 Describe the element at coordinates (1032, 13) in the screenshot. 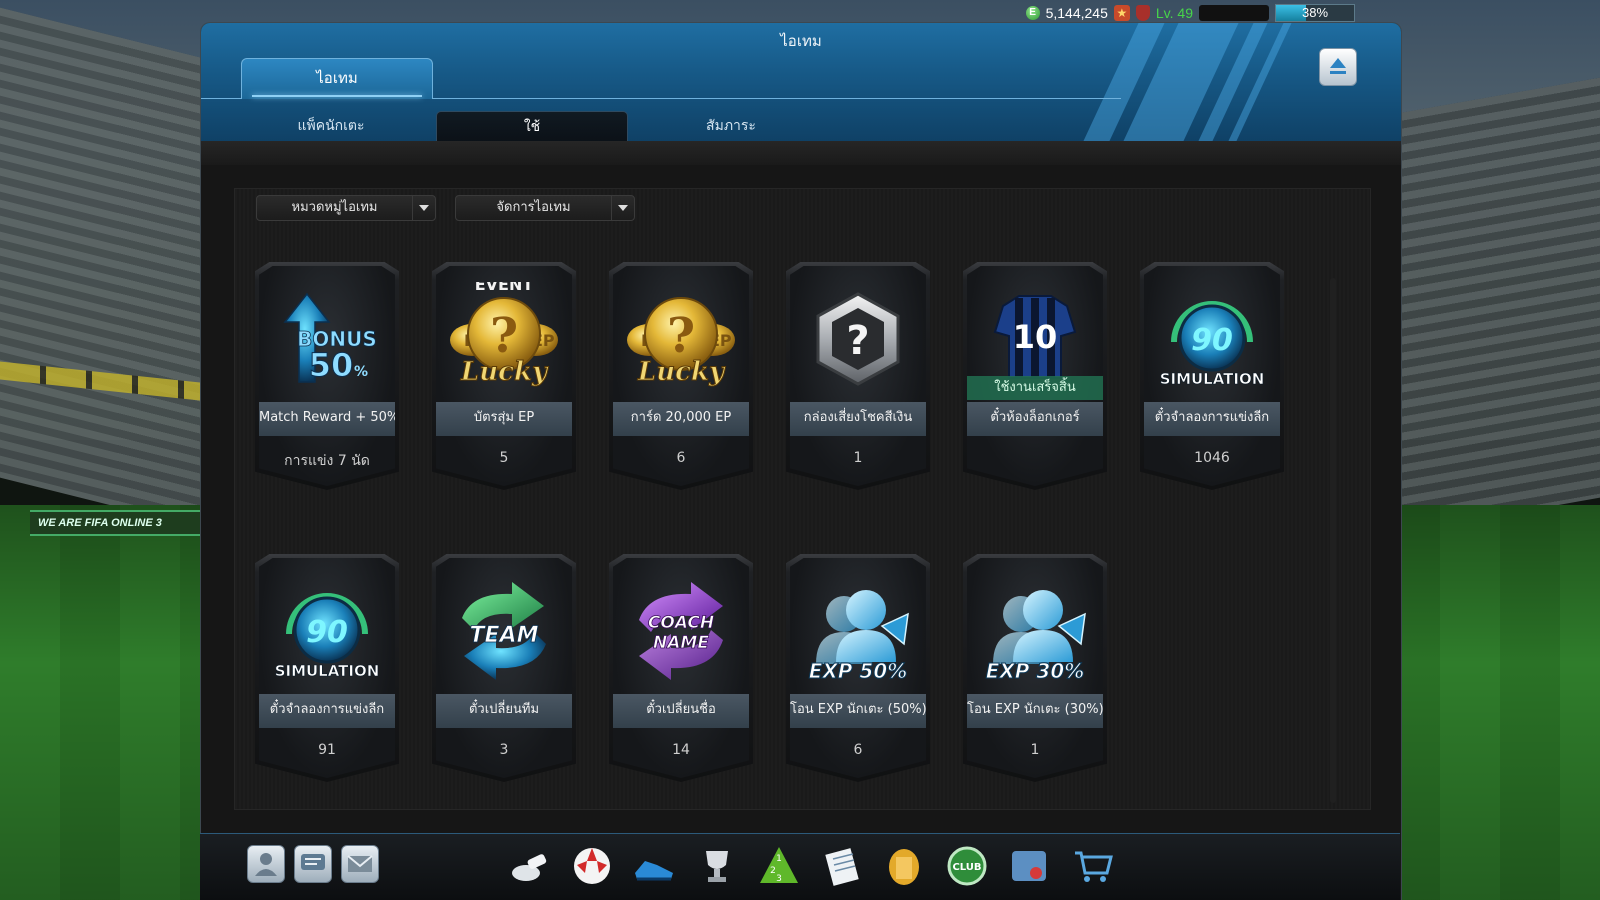

I see `ep-coin-icon: E` at that location.